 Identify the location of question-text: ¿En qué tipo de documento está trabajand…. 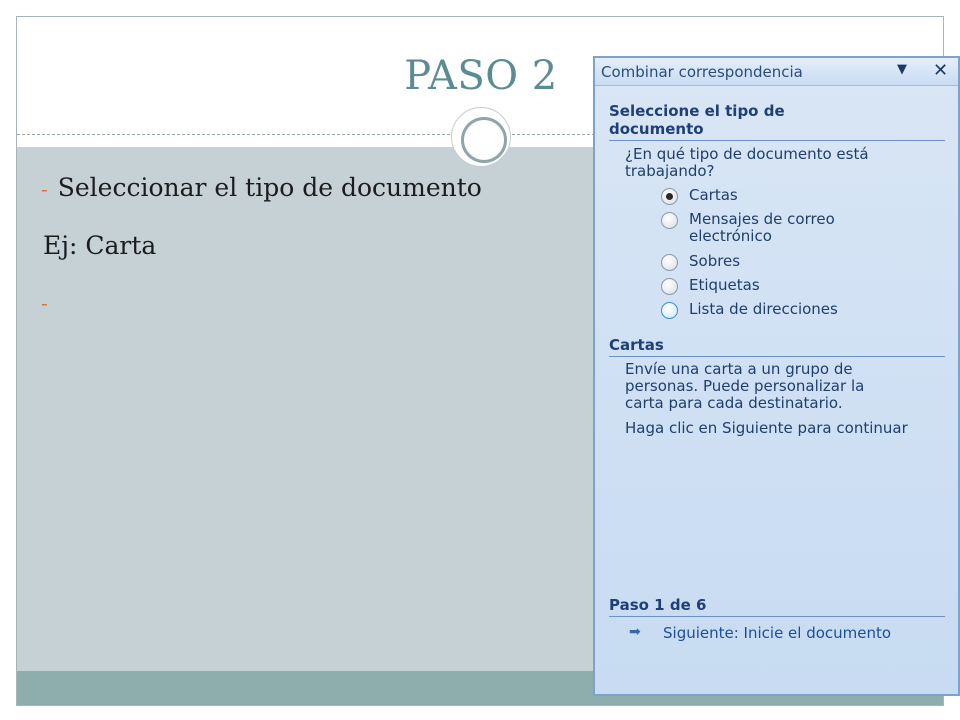
(790, 163).